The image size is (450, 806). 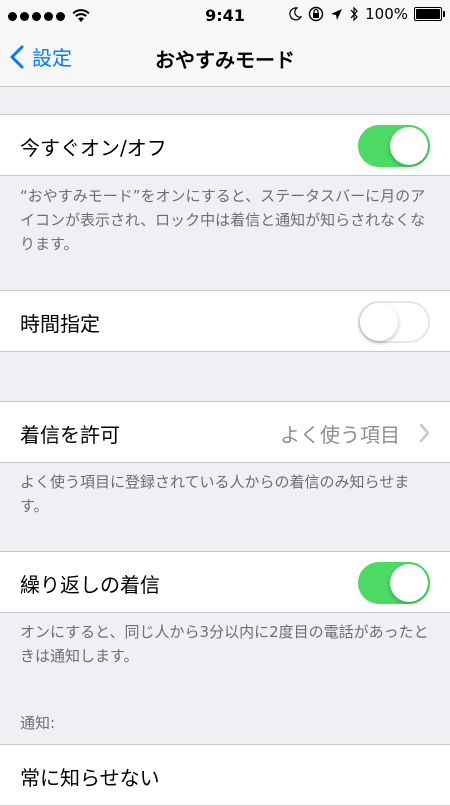 What do you see at coordinates (90, 778) in the screenshot?
I see `silence-label: 常に知らせない` at bounding box center [90, 778].